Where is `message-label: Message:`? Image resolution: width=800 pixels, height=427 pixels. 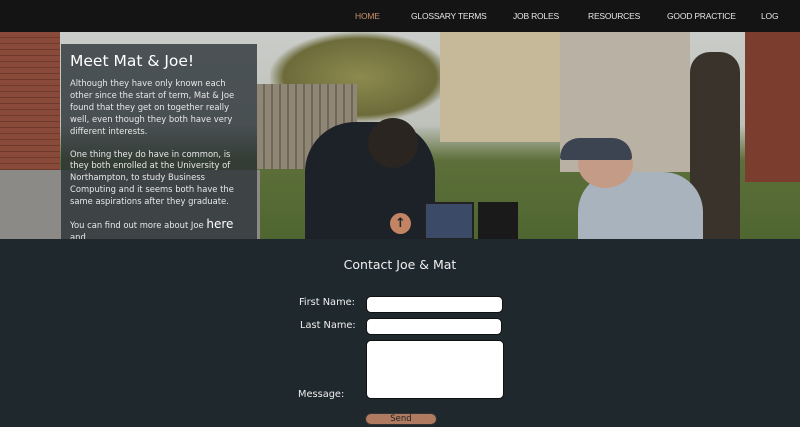
message-label: Message: is located at coordinates (321, 394).